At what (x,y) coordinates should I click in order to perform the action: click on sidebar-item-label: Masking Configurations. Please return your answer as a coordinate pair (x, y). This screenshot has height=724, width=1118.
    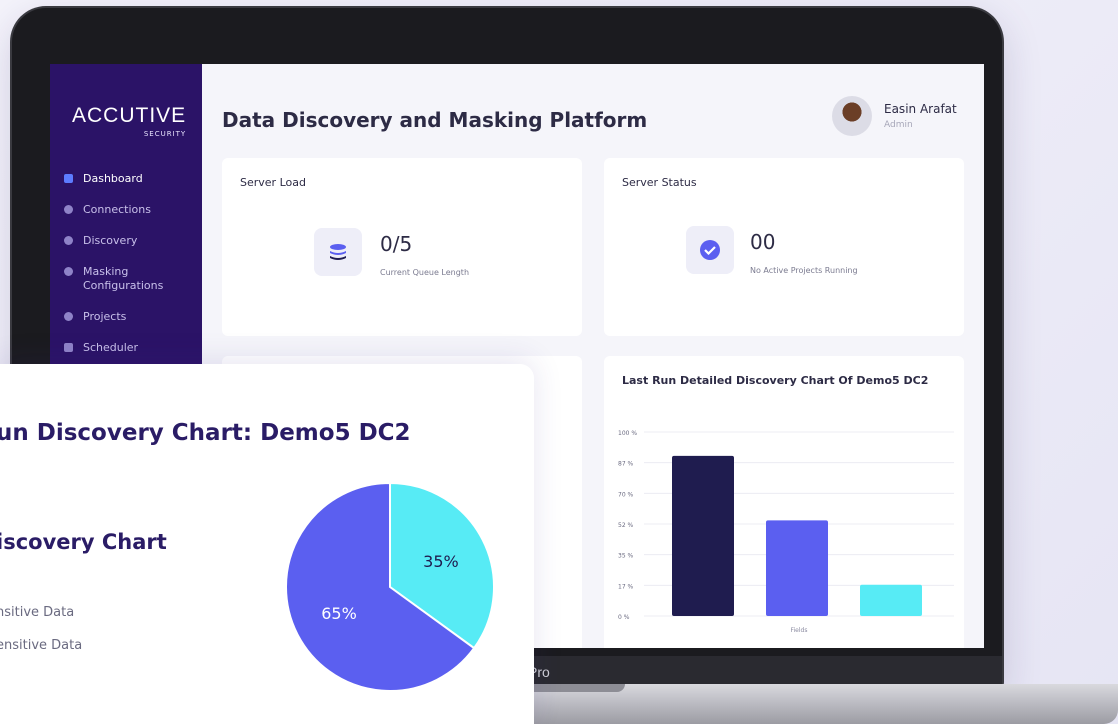
    Looking at the image, I should click on (123, 278).